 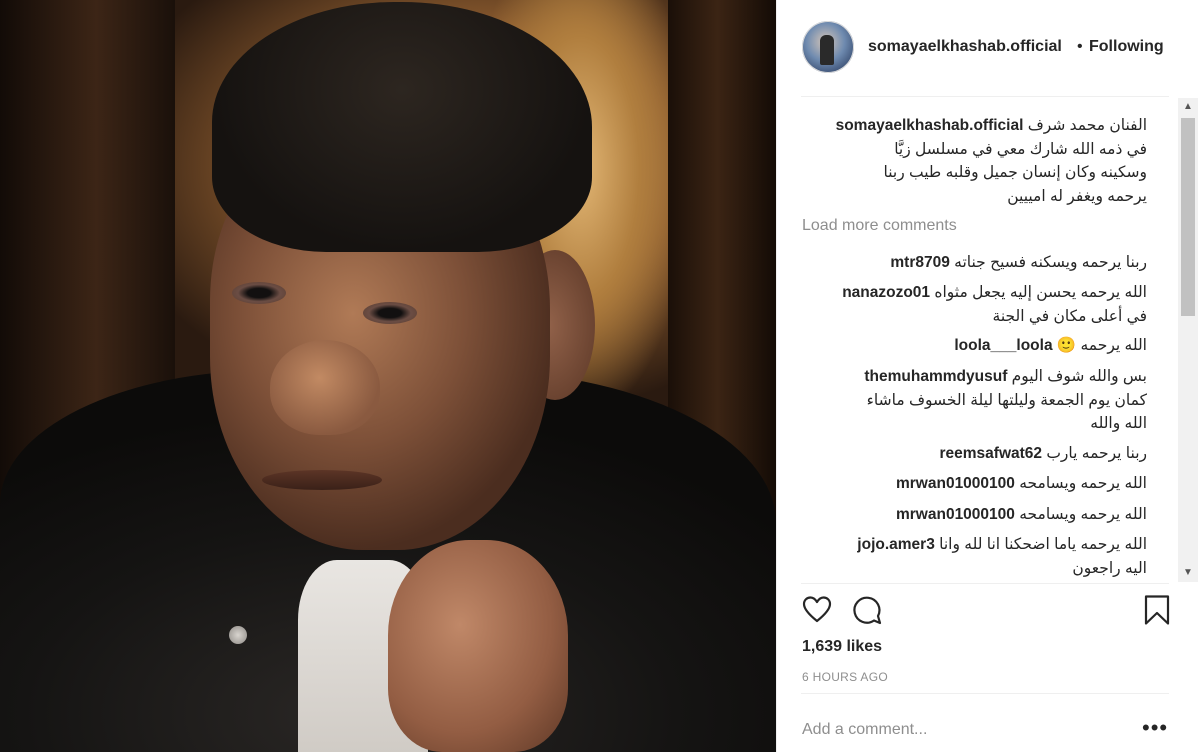 I want to click on post-header: somayaelkhashab.official • Following, so click(x=988, y=47).